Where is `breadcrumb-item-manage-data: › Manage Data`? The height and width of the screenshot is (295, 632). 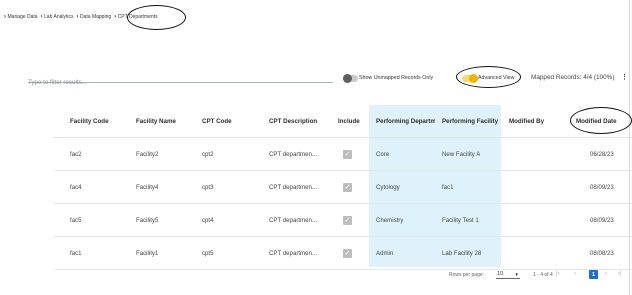
breadcrumb-item-manage-data: › Manage Data is located at coordinates (21, 17).